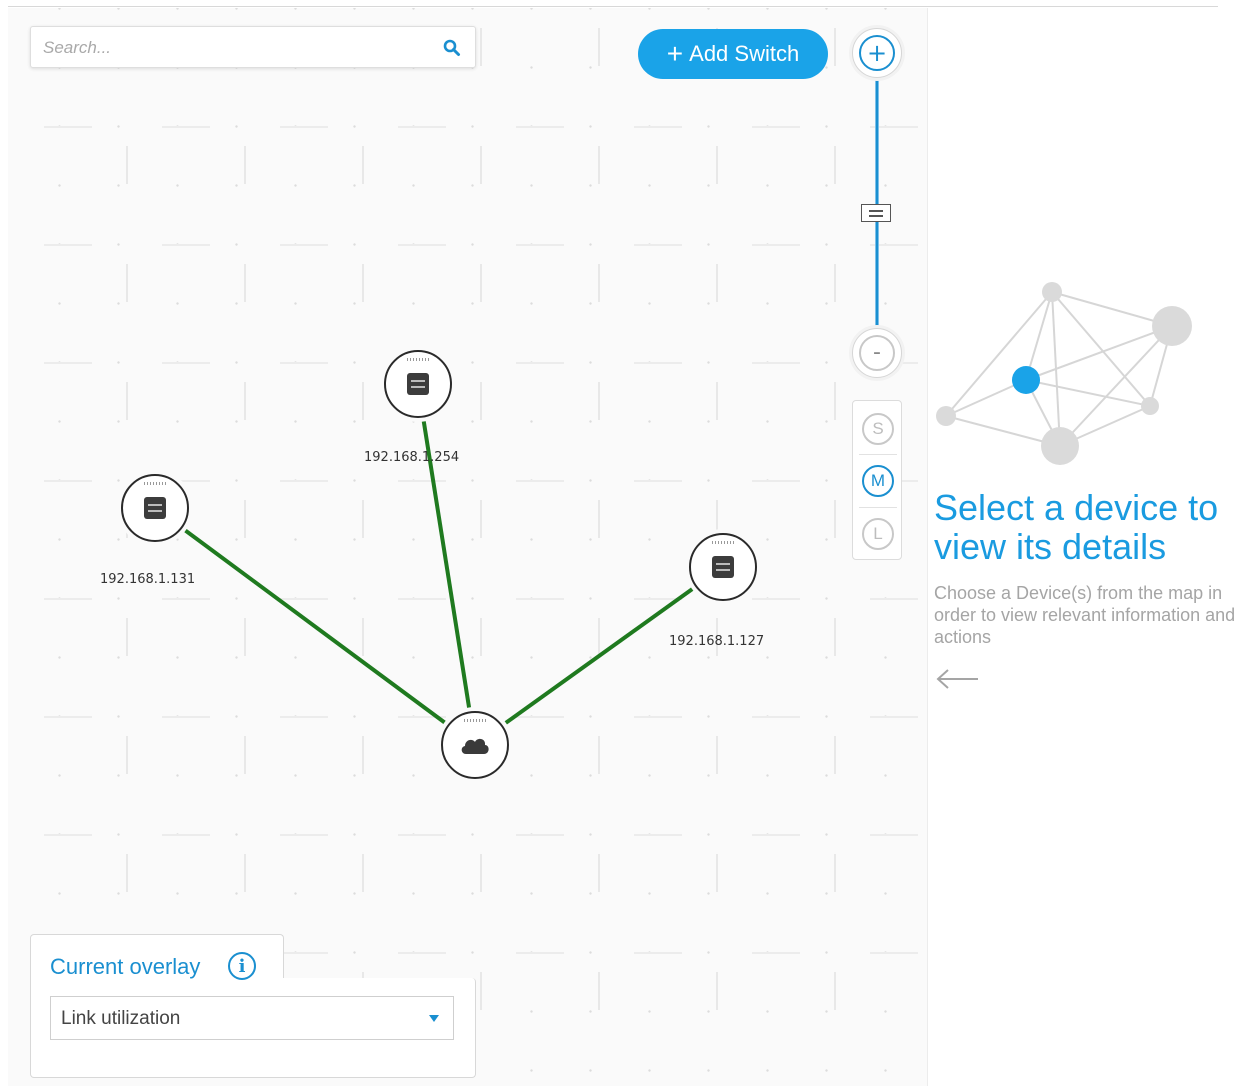  I want to click on network-graph-illustration, so click(1064, 373).